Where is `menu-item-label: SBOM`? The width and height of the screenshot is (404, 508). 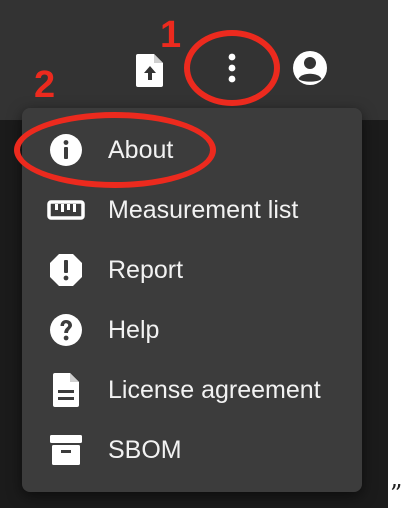 menu-item-label: SBOM is located at coordinates (145, 449).